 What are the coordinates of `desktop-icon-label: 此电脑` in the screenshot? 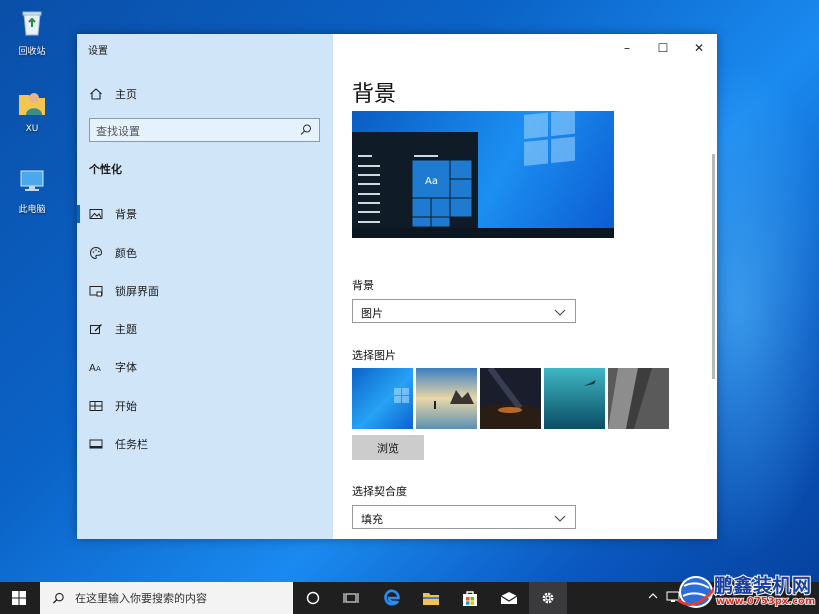 It's located at (32, 210).